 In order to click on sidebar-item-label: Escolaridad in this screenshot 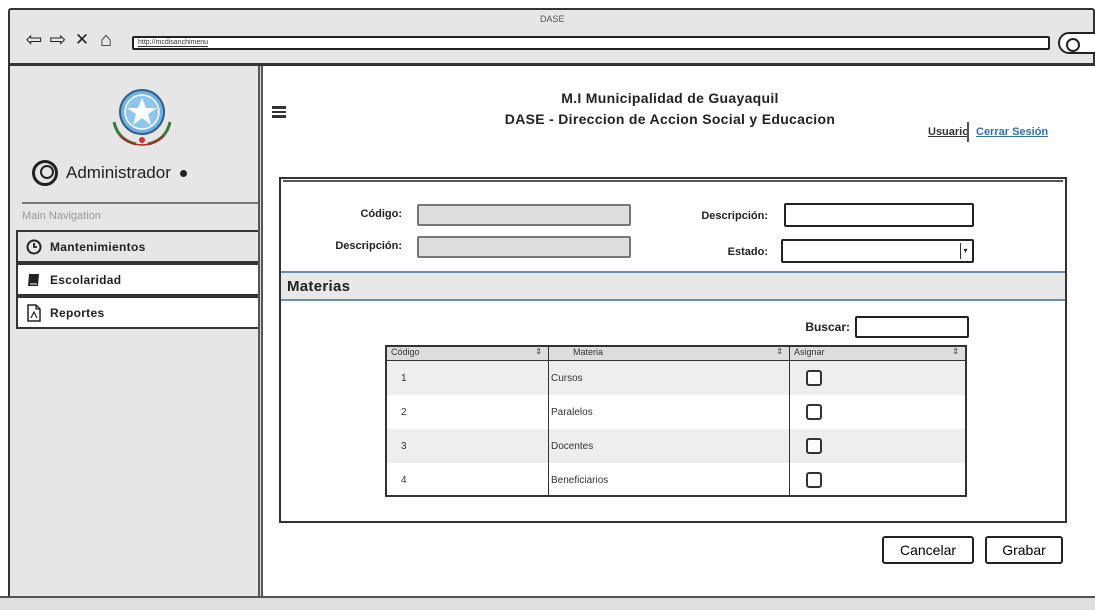, I will do `click(86, 279)`.